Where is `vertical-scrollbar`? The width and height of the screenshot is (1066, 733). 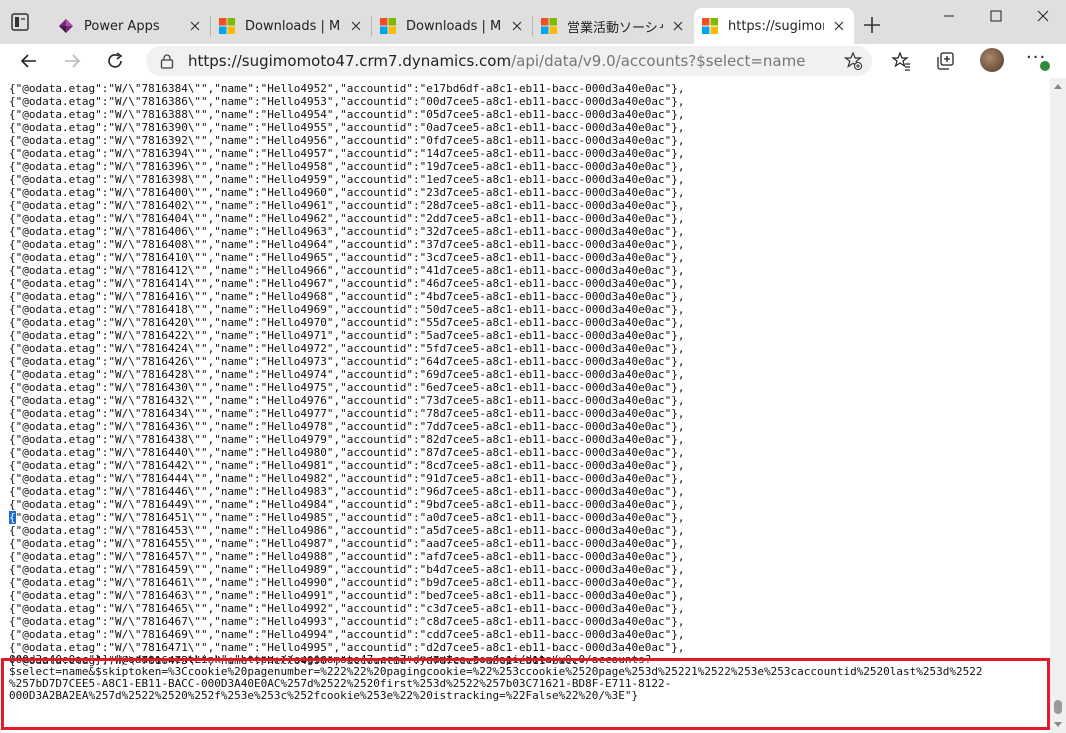
vertical-scrollbar is located at coordinates (1058, 405).